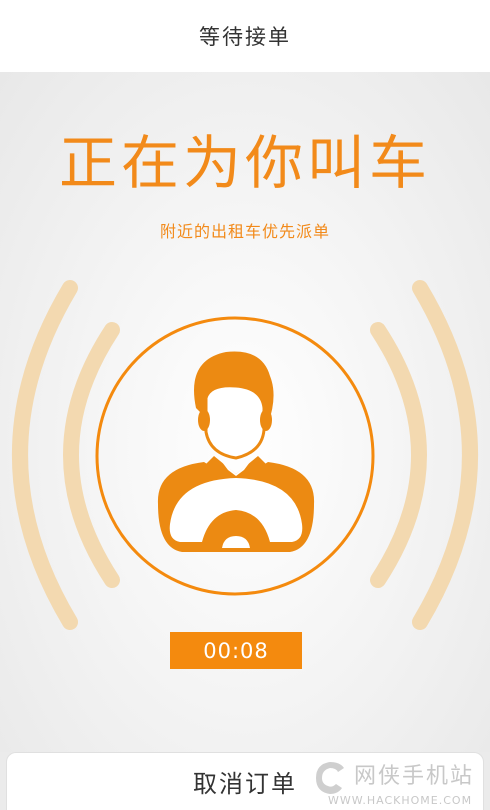 The width and height of the screenshot is (490, 810). Describe the element at coordinates (45, 455) in the screenshot. I see `left-wave-outer` at that location.